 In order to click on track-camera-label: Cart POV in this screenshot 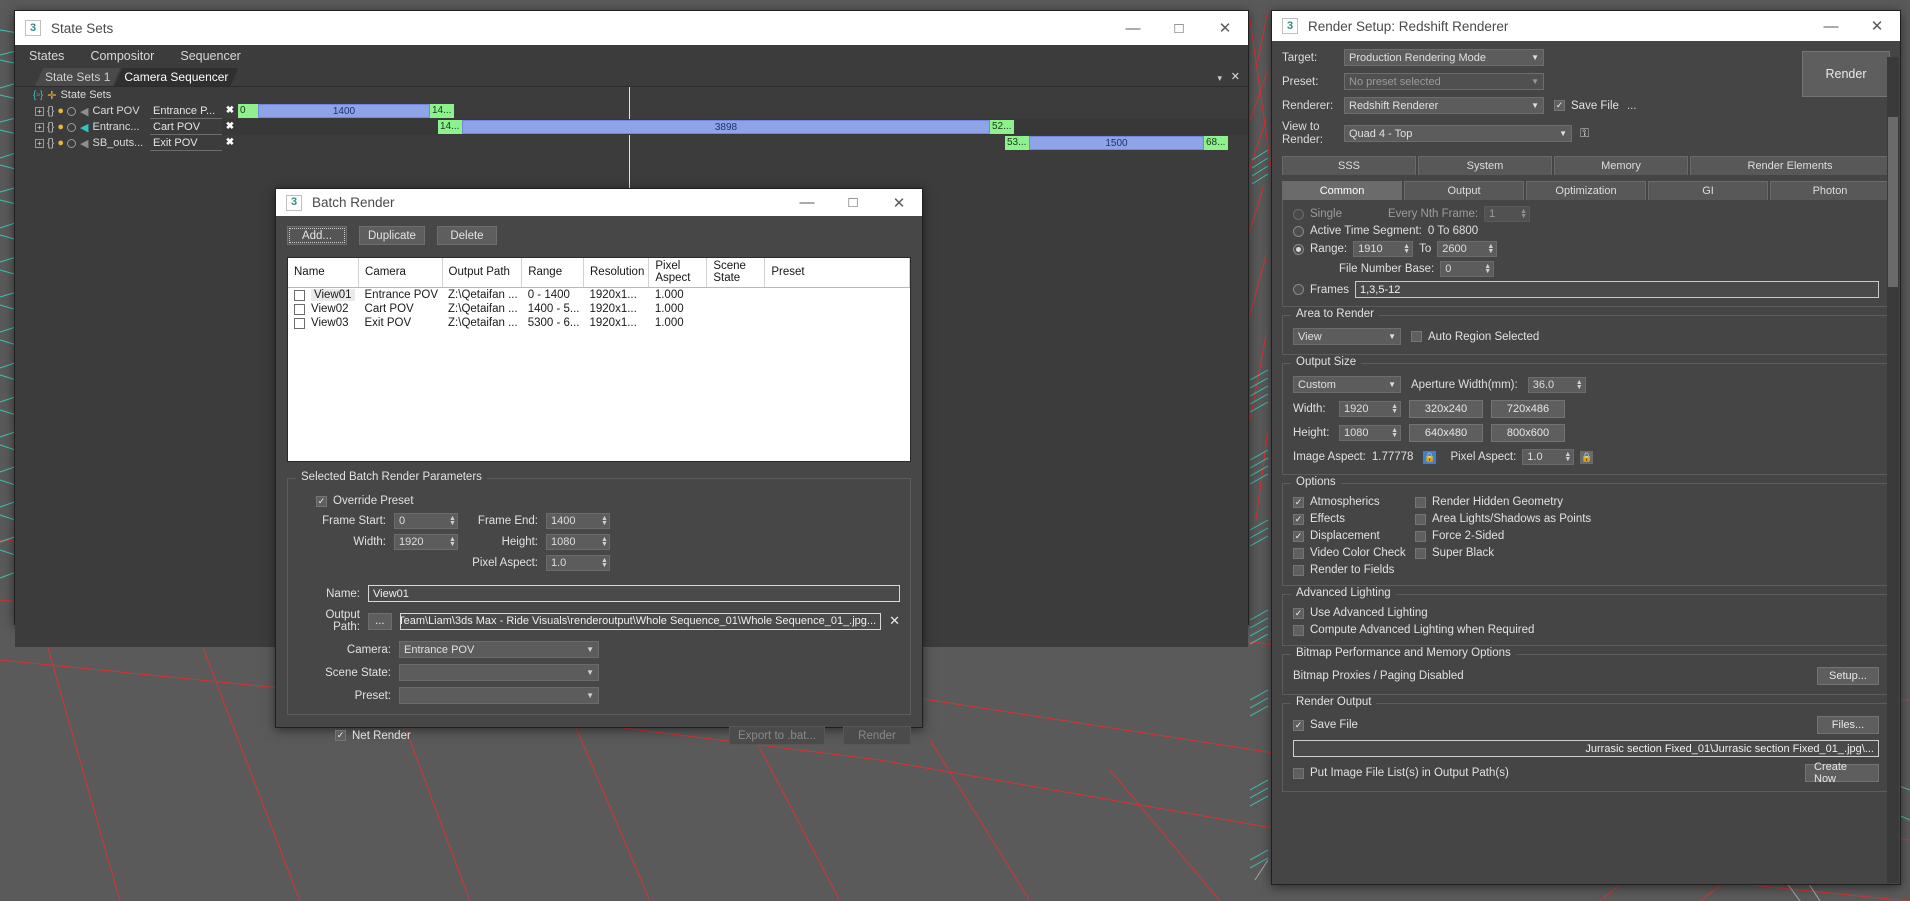, I will do `click(186, 127)`.